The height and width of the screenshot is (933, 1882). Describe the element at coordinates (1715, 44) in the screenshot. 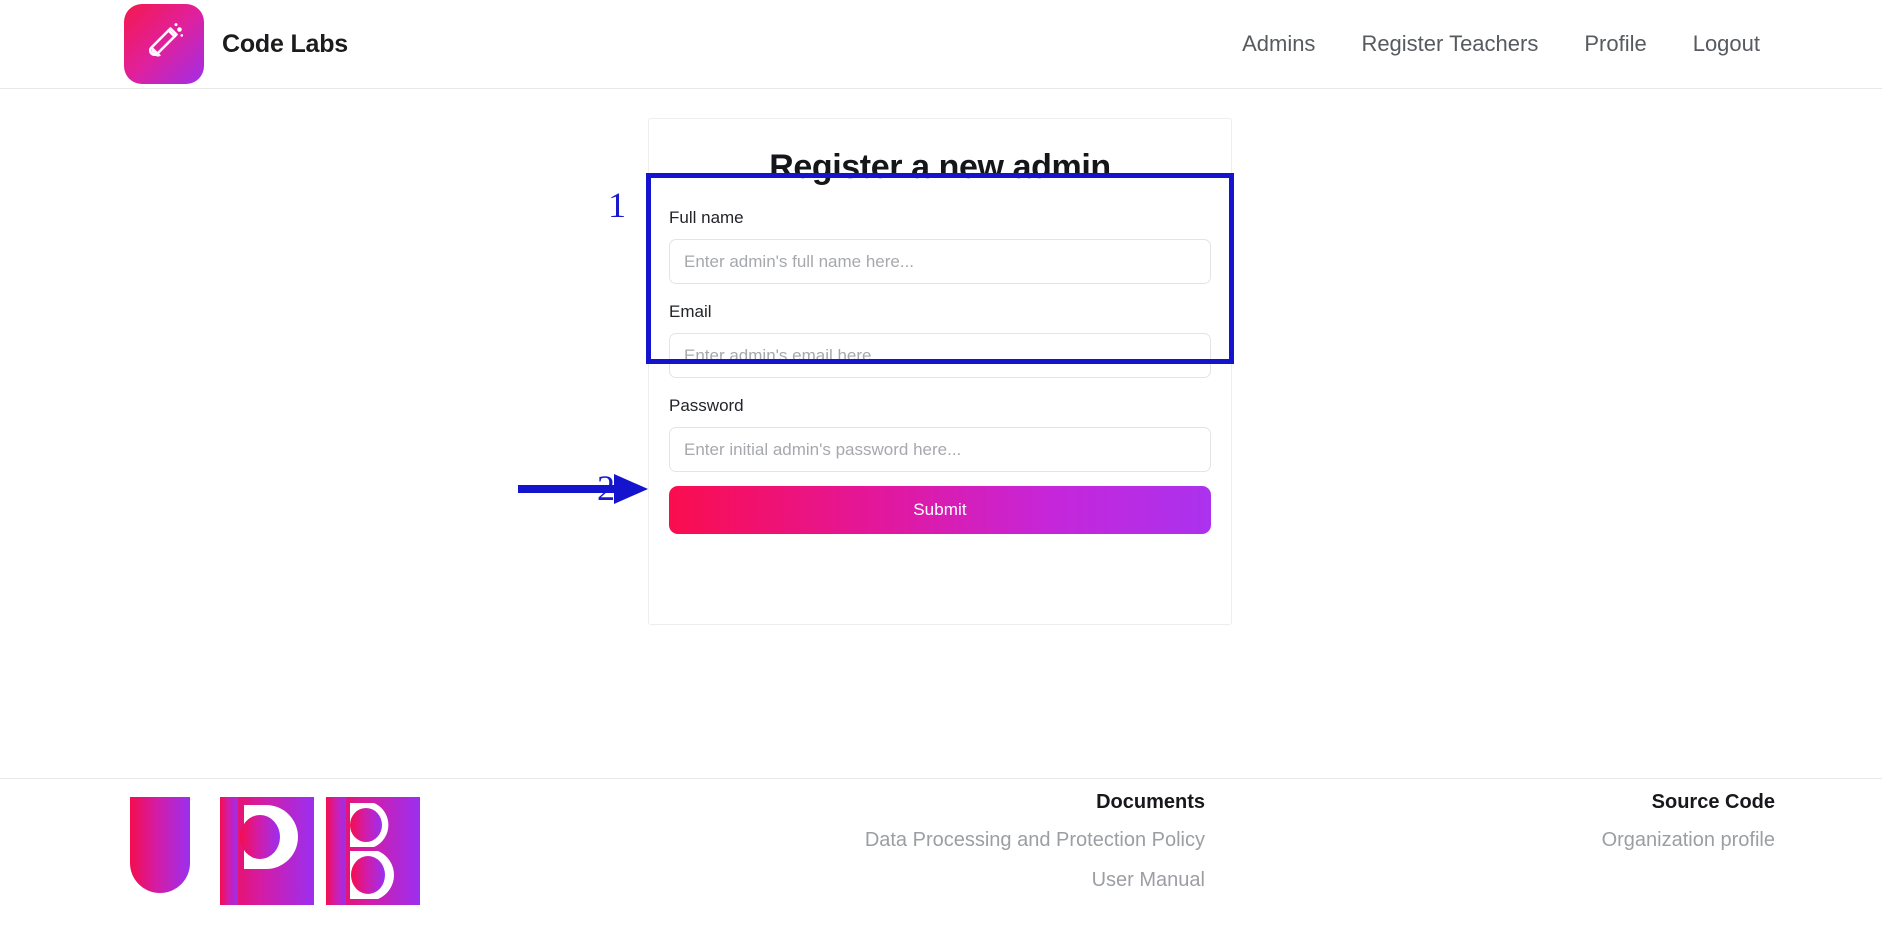

I see `nav-link-logout: Logout` at that location.